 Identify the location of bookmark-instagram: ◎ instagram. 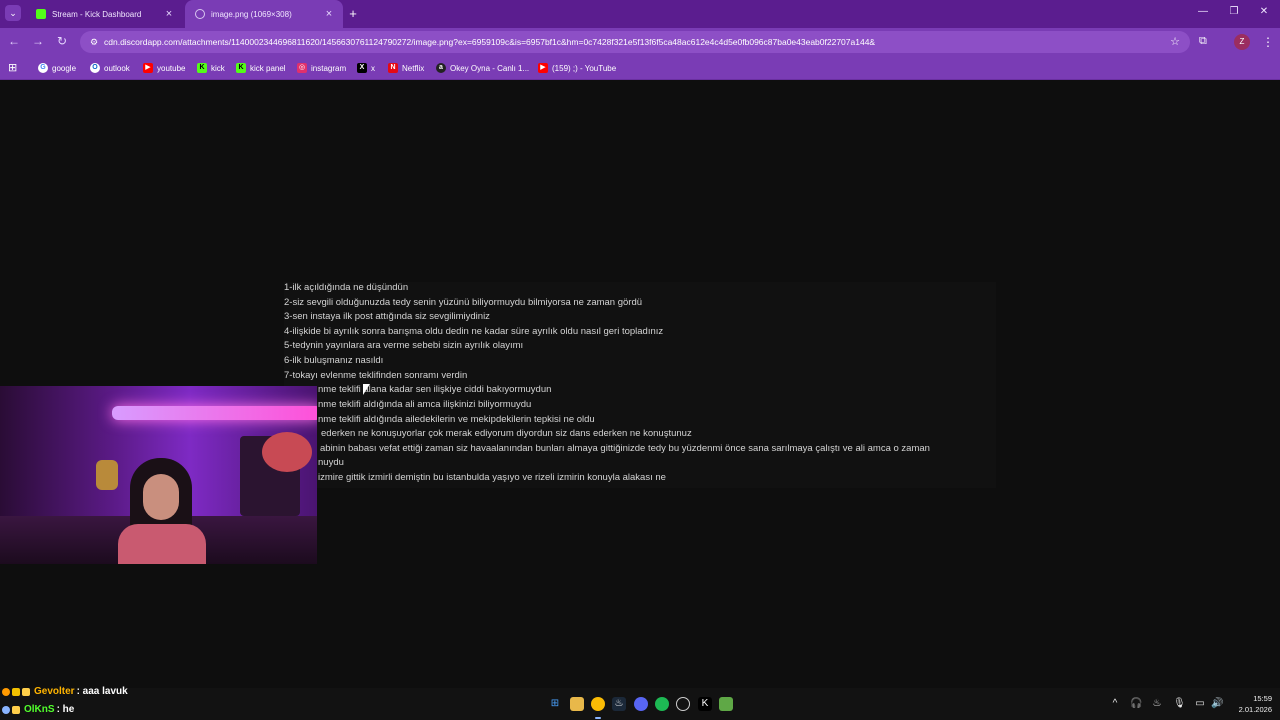
(321, 68).